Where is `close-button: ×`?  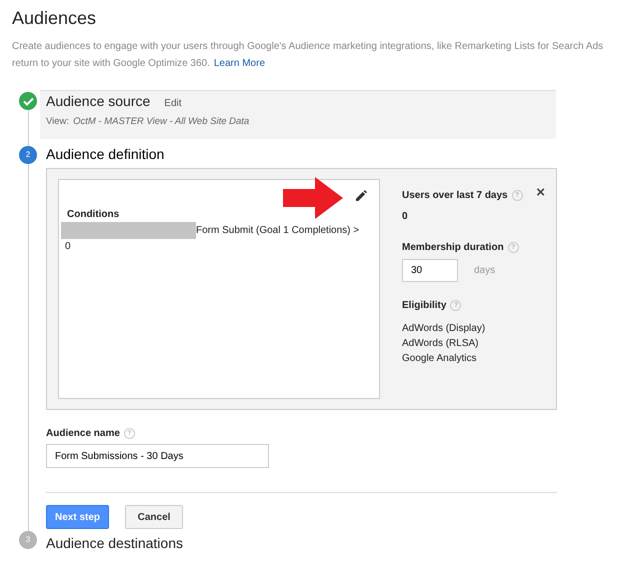
close-button: × is located at coordinates (540, 192).